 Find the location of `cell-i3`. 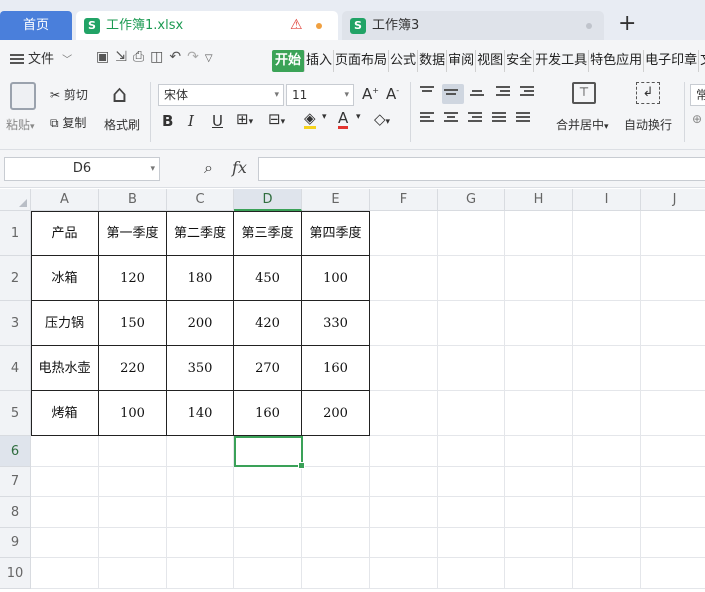

cell-i3 is located at coordinates (607, 323).